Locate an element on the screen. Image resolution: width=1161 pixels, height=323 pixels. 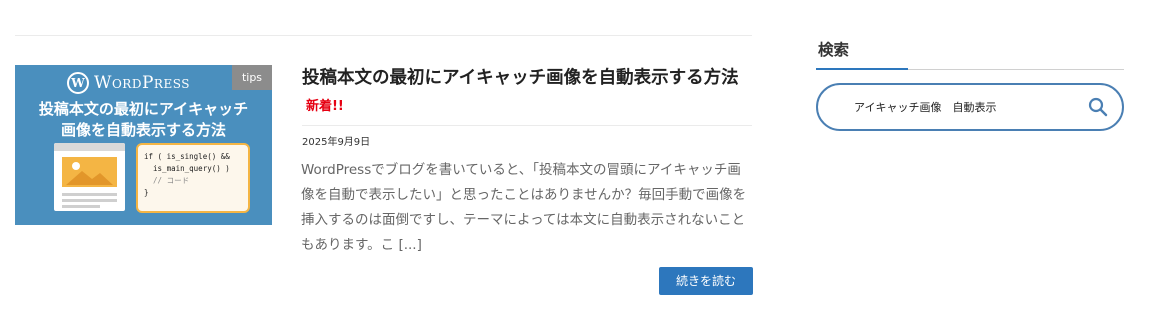
image-icon is located at coordinates (89, 172).